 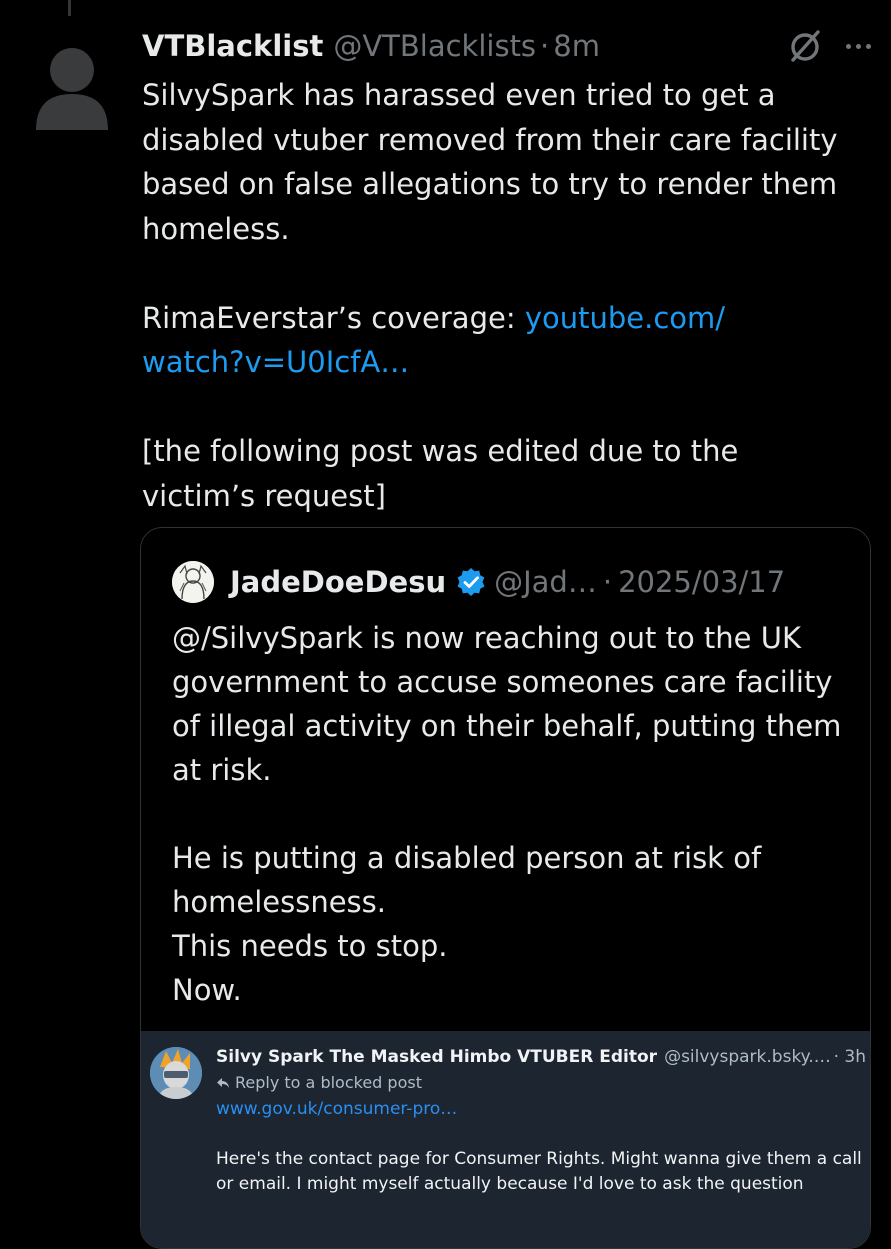 I want to click on default-avatar-icon, so click(x=72, y=87).